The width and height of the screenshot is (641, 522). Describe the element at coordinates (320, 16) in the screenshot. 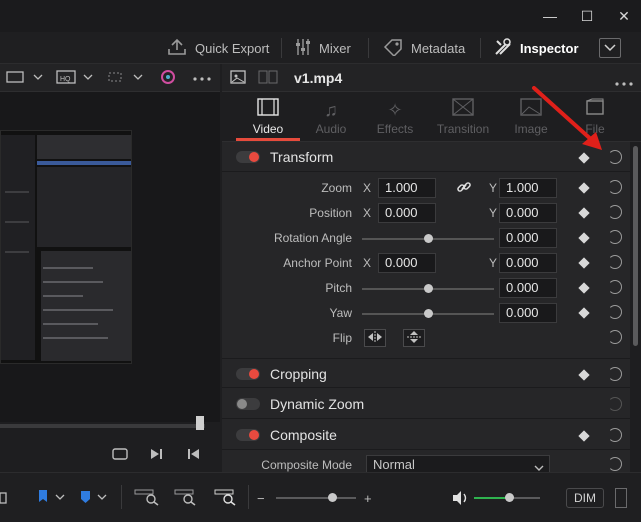

I see `title-bar: — ☐ ✕` at that location.